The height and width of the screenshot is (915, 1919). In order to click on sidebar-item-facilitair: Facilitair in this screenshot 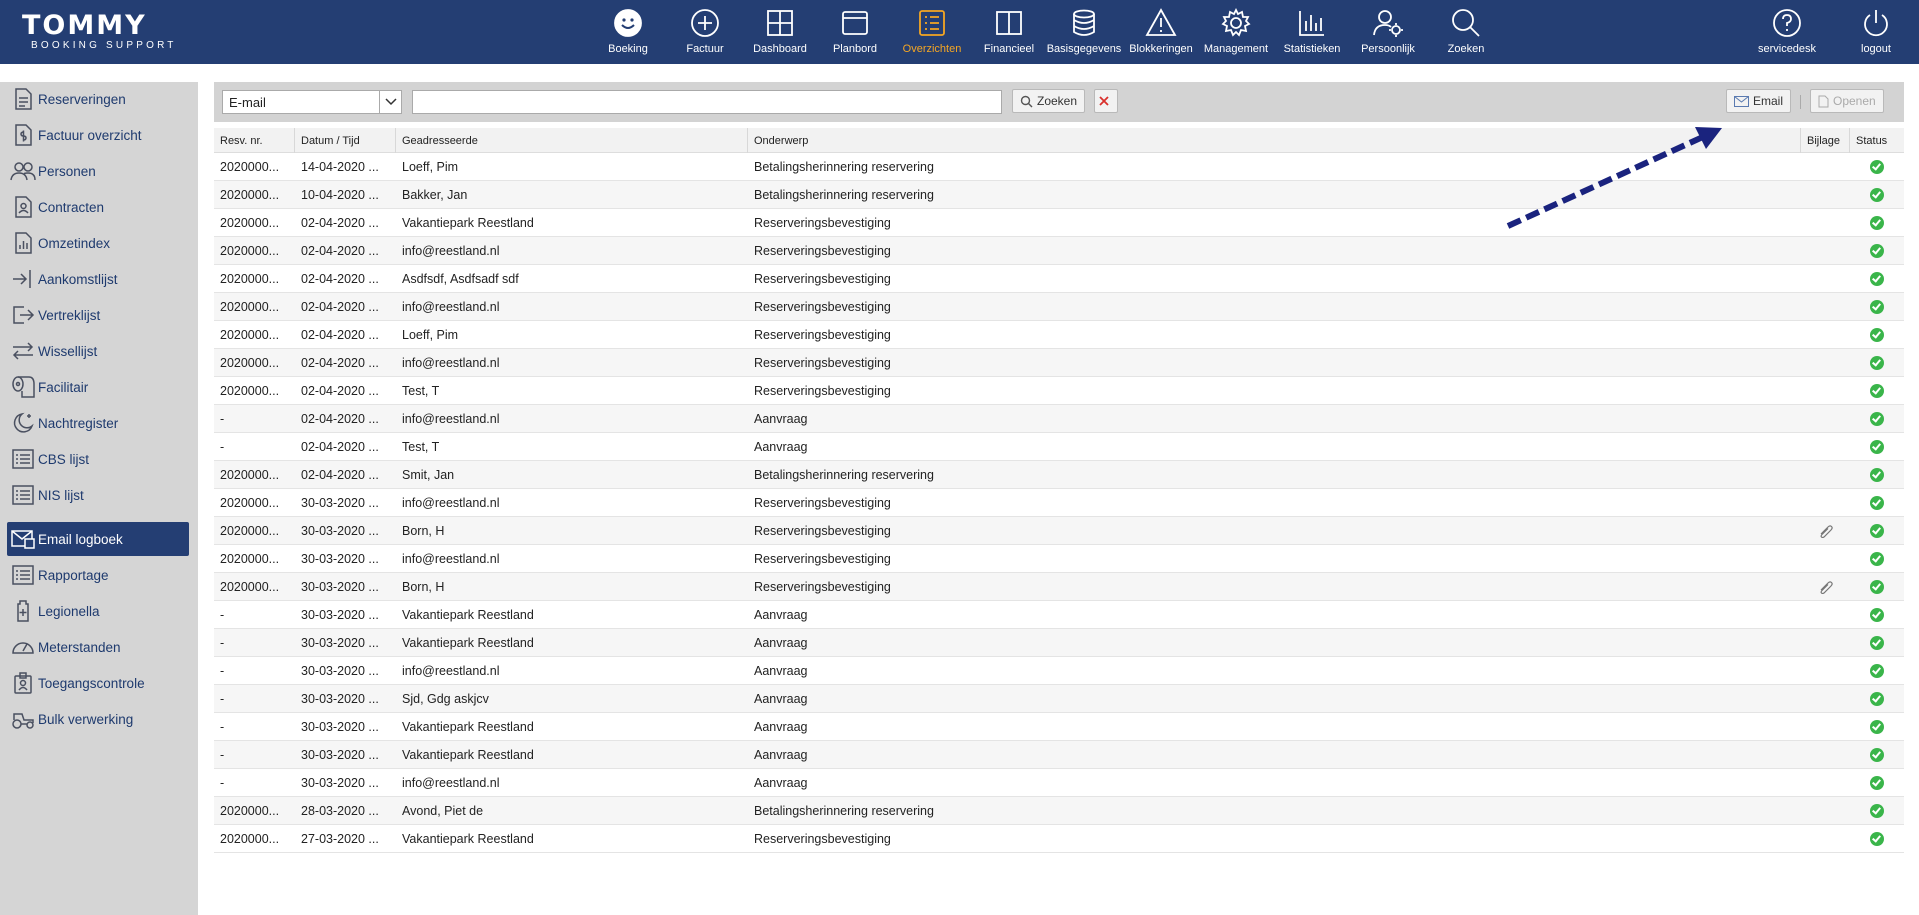, I will do `click(98, 387)`.